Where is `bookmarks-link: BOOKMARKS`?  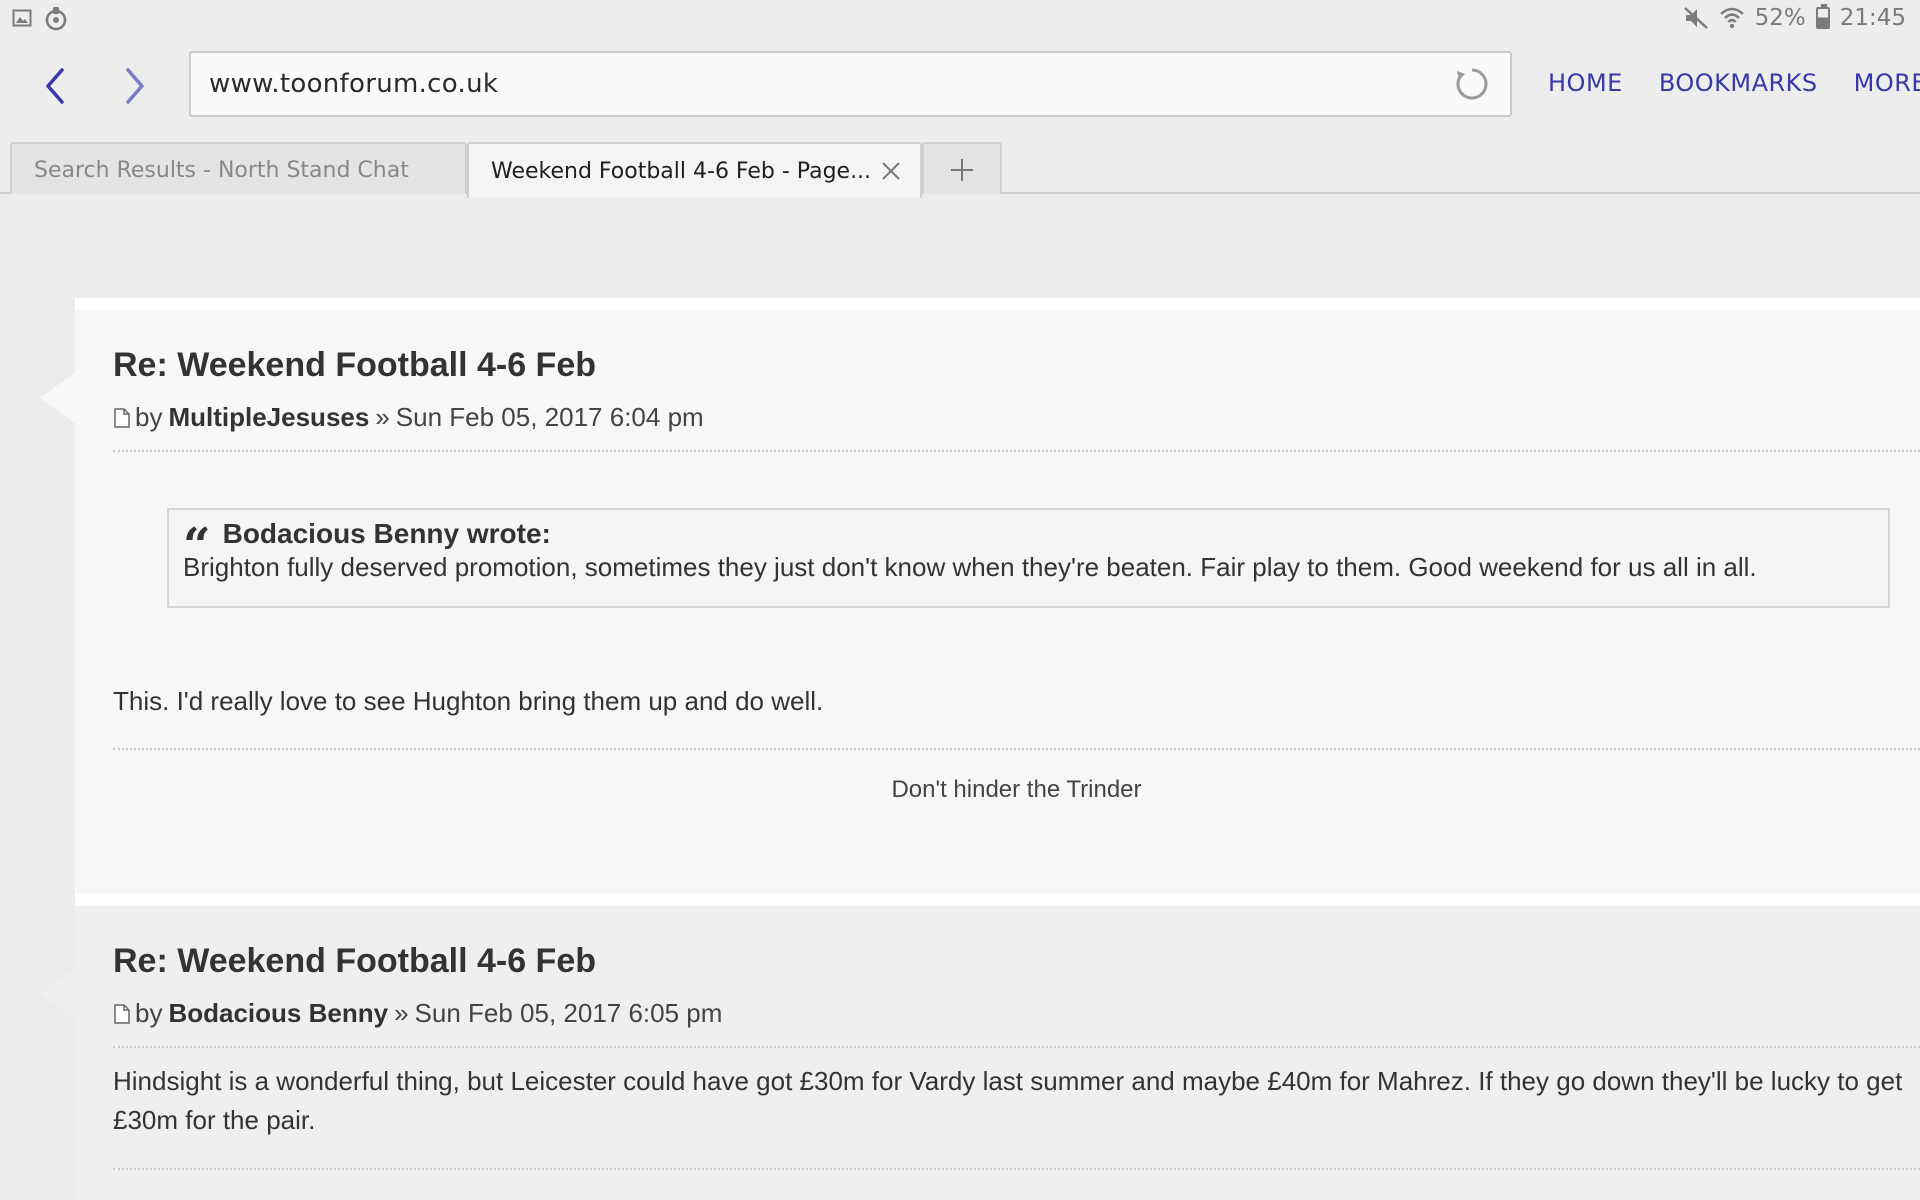
bookmarks-link: BOOKMARKS is located at coordinates (1738, 83).